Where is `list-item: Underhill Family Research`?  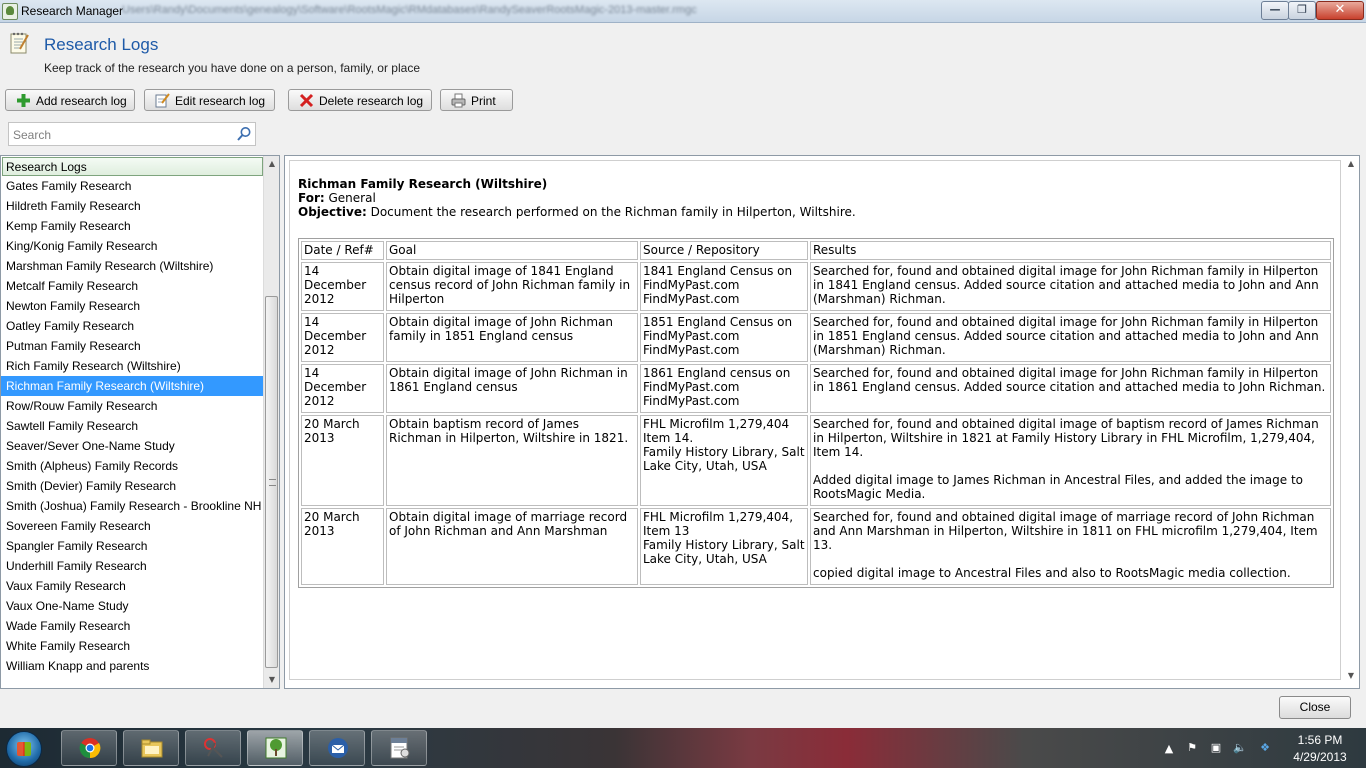 list-item: Underhill Family Research is located at coordinates (132, 566).